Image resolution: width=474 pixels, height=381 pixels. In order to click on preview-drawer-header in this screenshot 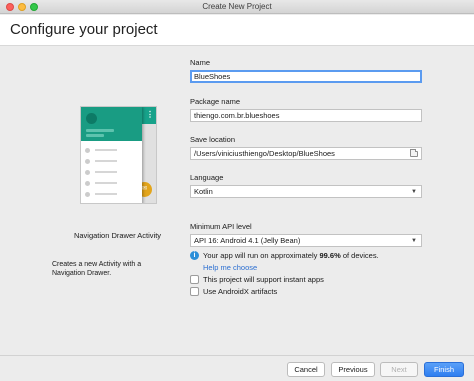, I will do `click(111, 124)`.